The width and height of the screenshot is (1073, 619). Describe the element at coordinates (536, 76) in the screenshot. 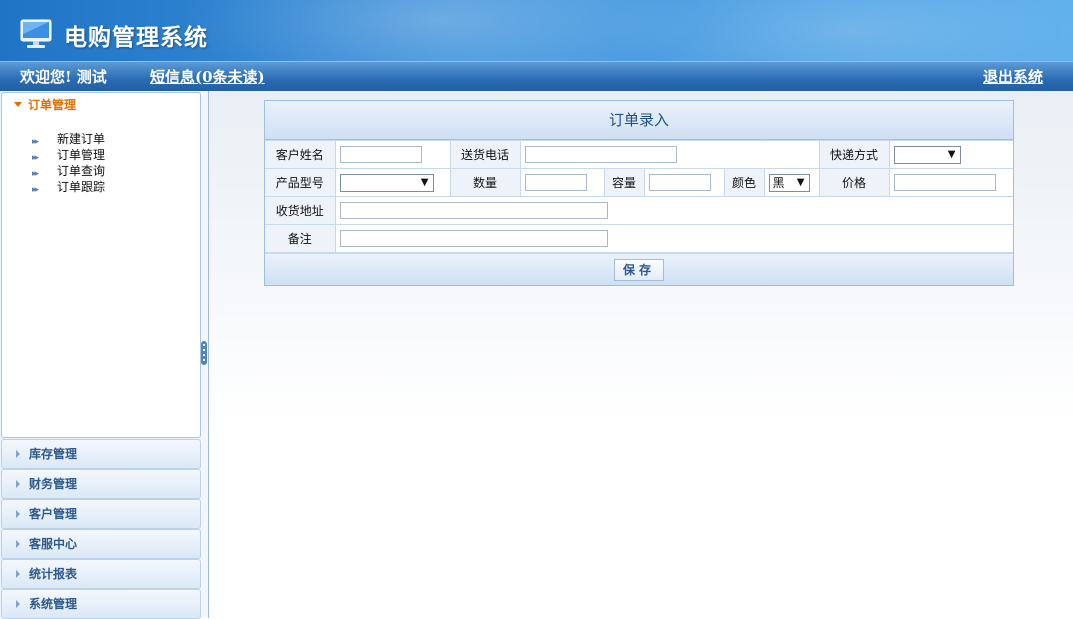

I see `top-bar: 欢迎您! 测试 短信息(0条未读) 退出系统` at that location.